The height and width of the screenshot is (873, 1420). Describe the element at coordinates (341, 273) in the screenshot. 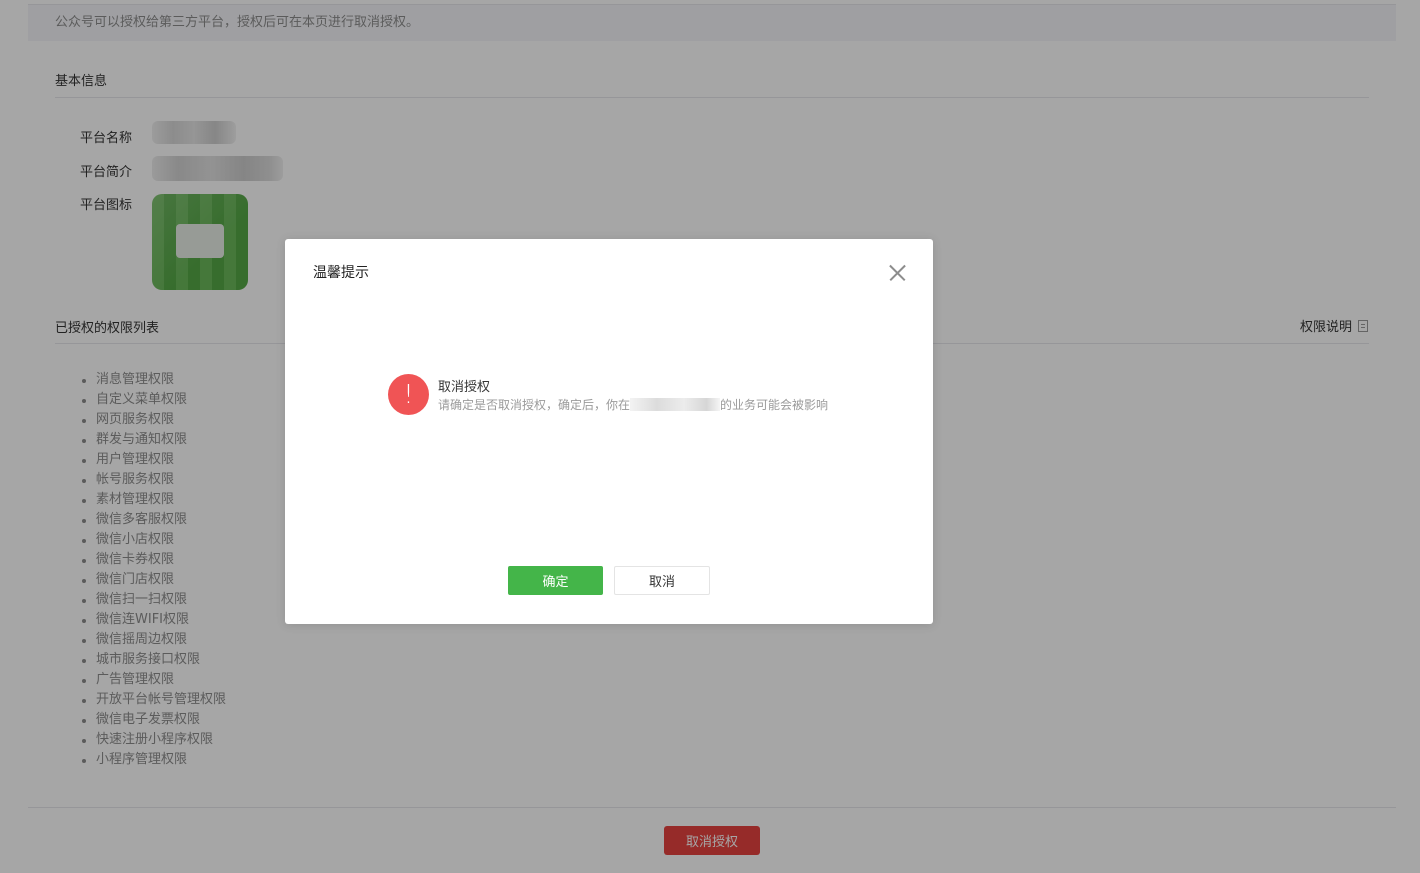

I see `dialog-title: 温馨提示` at that location.